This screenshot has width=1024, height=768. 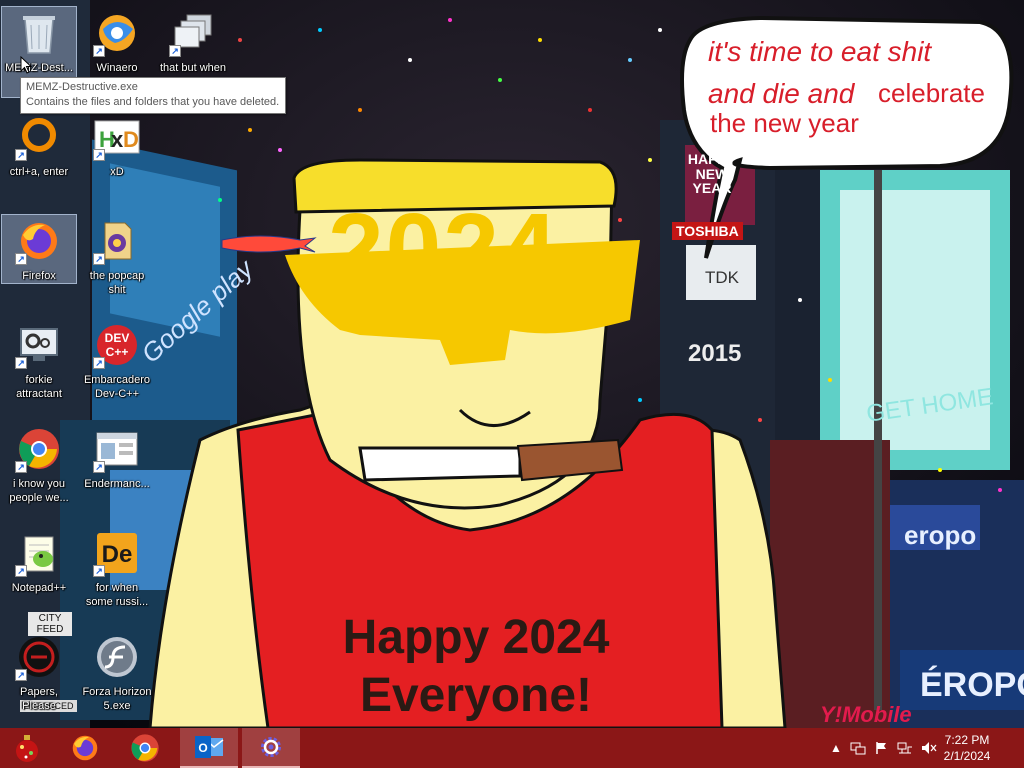 I want to click on chrome-icon: ↗, so click(x=39, y=449).